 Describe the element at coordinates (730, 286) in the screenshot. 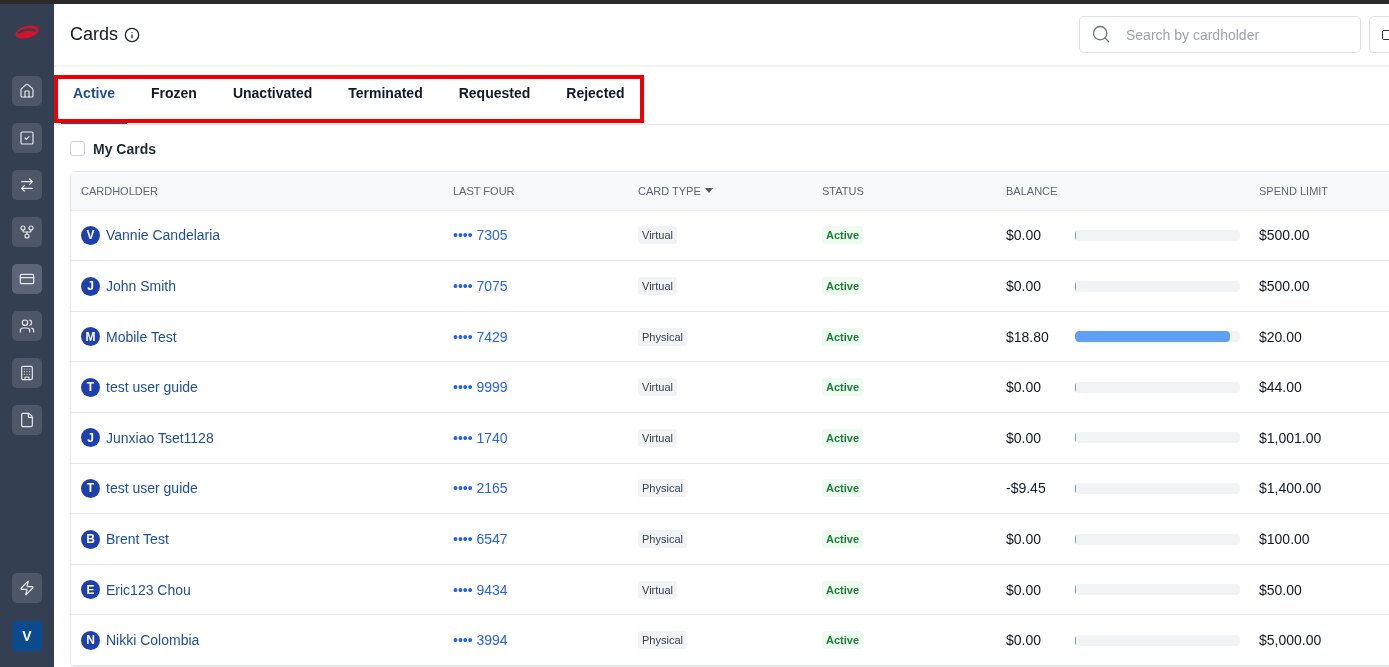

I see `table-row: J John Smith •••• 7075 Virtual Active $0.00 $500.00` at that location.